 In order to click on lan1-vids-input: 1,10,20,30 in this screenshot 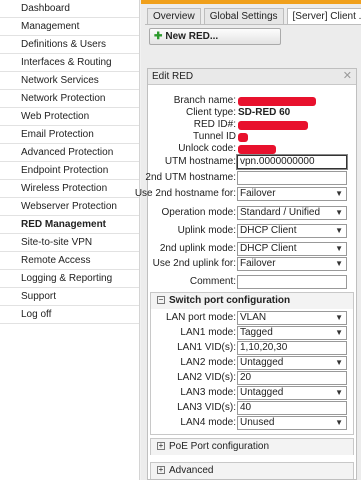, I will do `click(292, 348)`.